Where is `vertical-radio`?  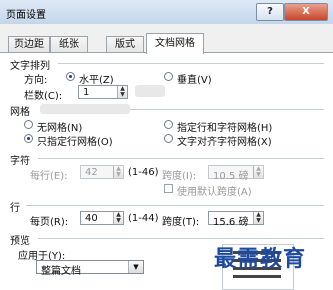 vertical-radio is located at coordinates (168, 76).